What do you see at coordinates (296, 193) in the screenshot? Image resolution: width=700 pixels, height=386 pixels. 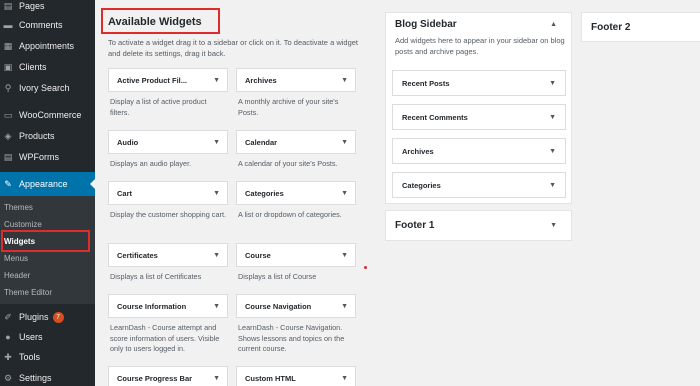 I see `widget-header: Categories ▼` at bounding box center [296, 193].